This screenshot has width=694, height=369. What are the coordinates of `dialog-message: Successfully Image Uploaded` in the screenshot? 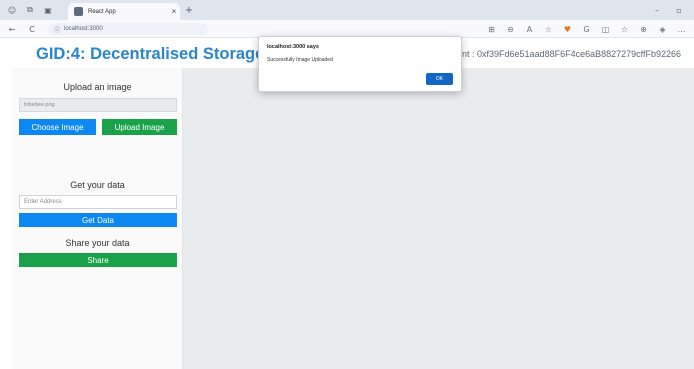 It's located at (300, 60).